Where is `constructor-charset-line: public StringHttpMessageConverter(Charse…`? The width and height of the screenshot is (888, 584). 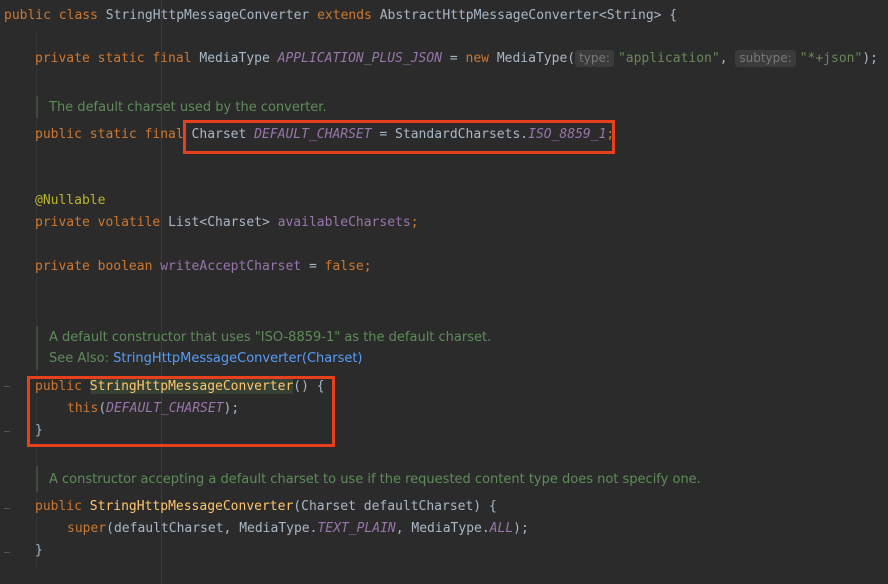
constructor-charset-line: public StringHttpMessageConverter(Charse… is located at coordinates (266, 507).